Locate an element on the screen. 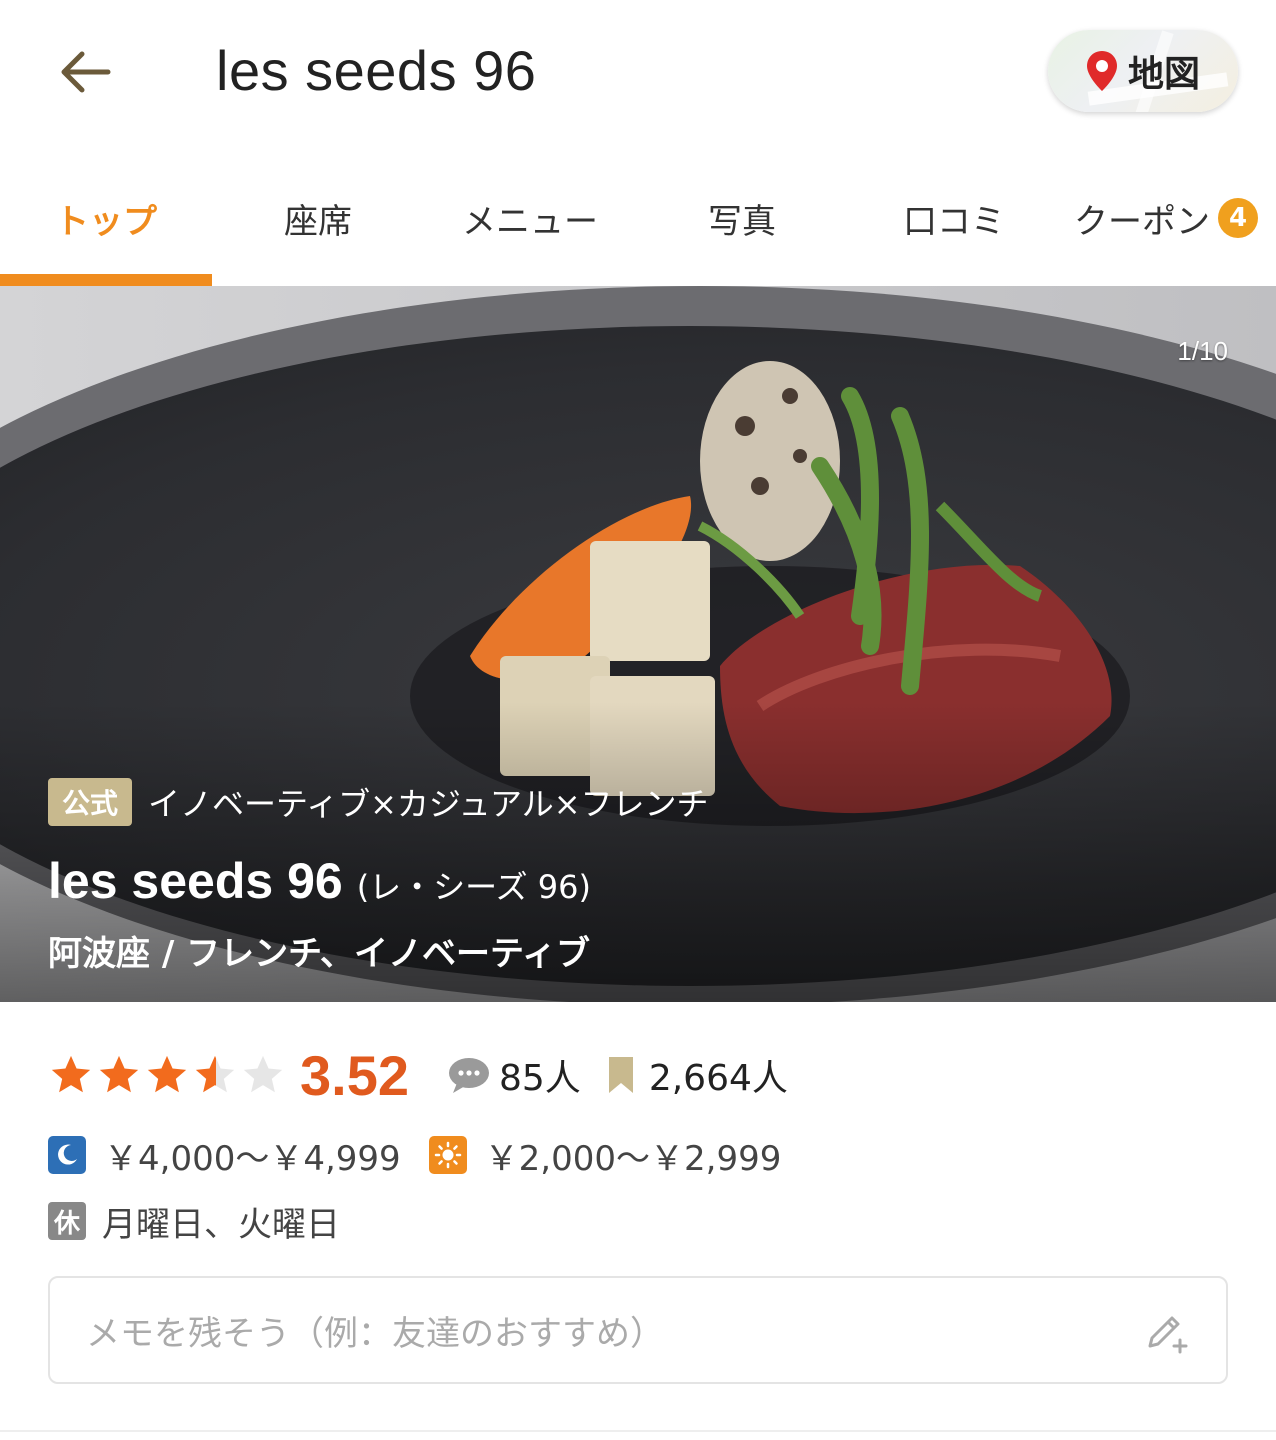  tab-top: トップ is located at coordinates (106, 218).